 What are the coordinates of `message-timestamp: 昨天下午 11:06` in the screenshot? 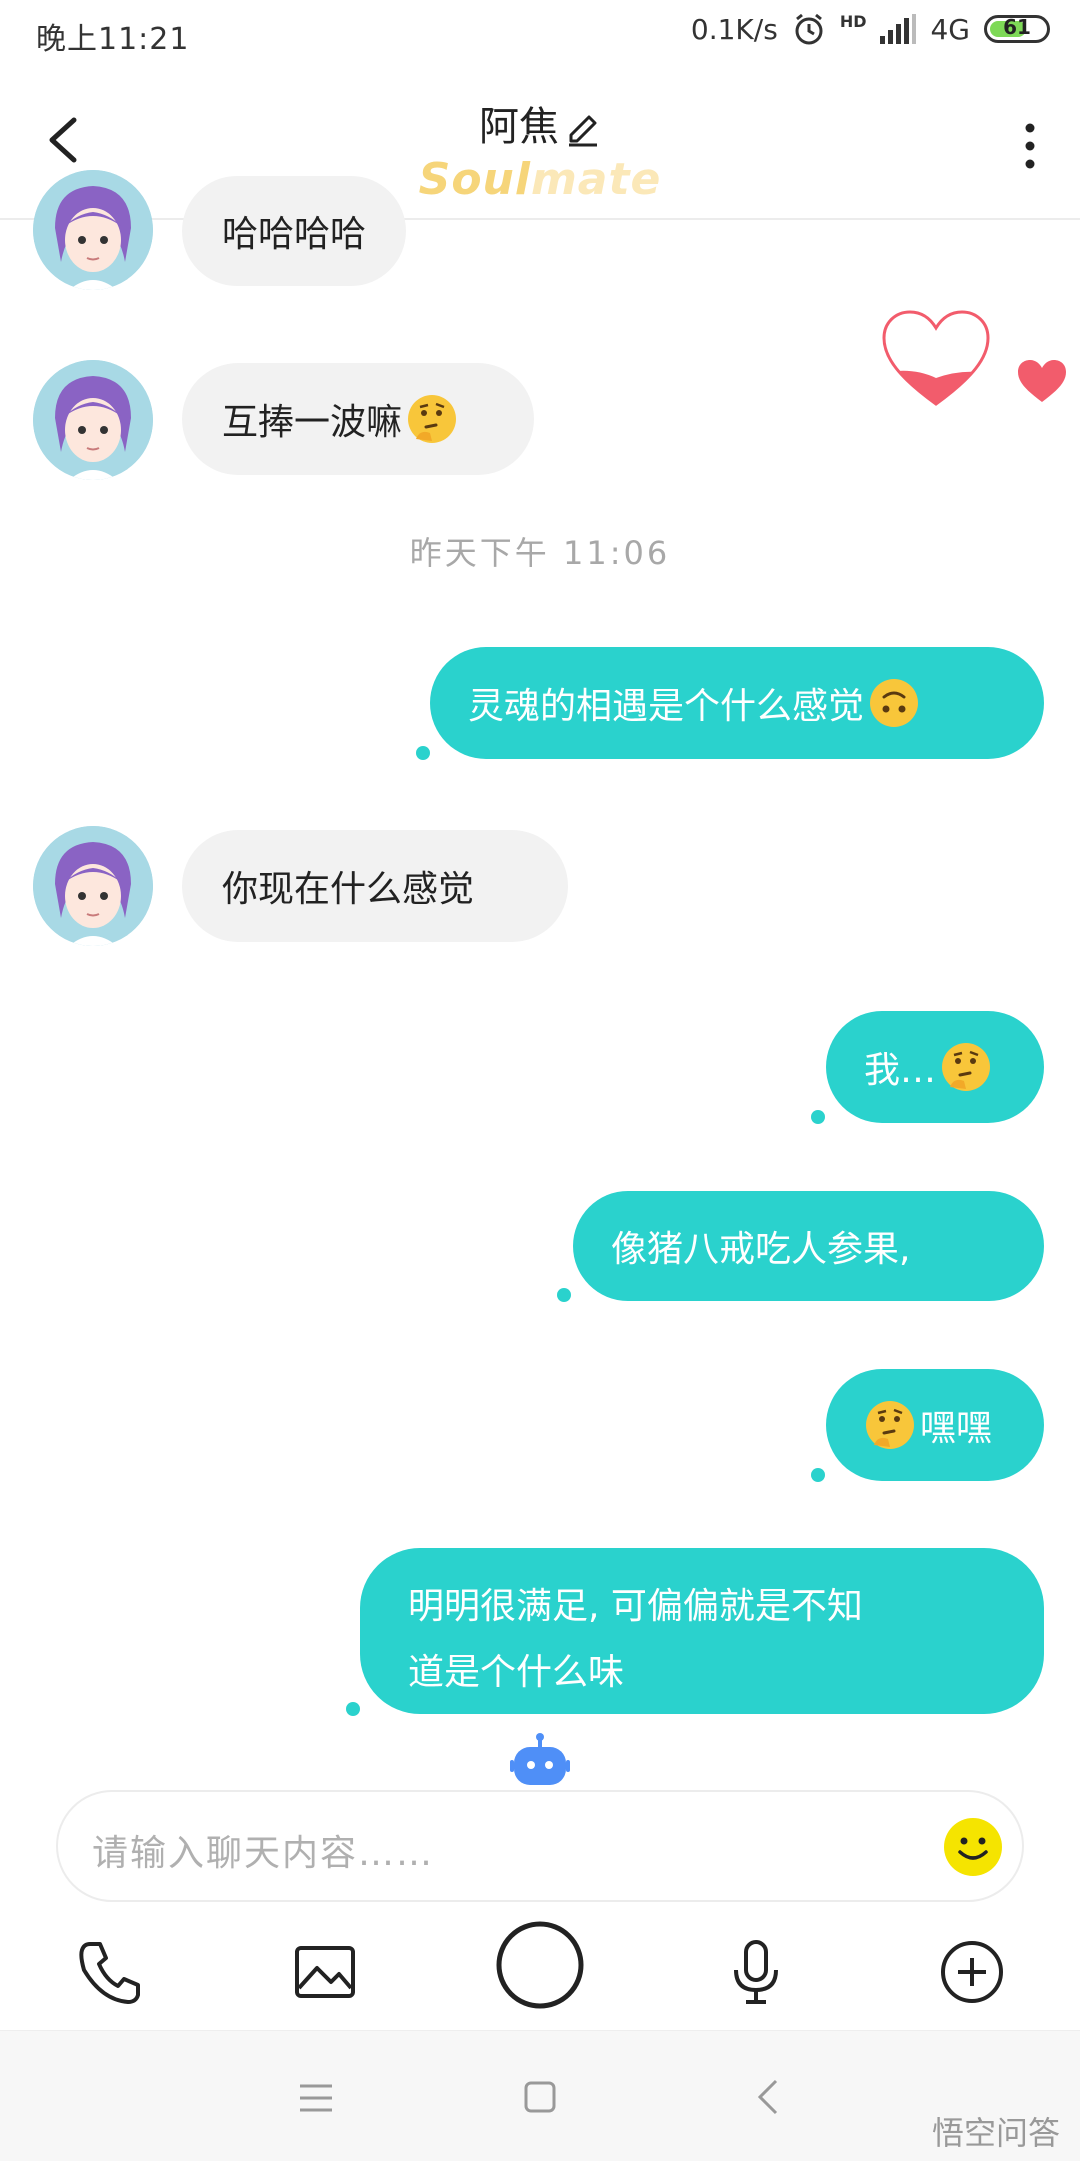 It's located at (540, 553).